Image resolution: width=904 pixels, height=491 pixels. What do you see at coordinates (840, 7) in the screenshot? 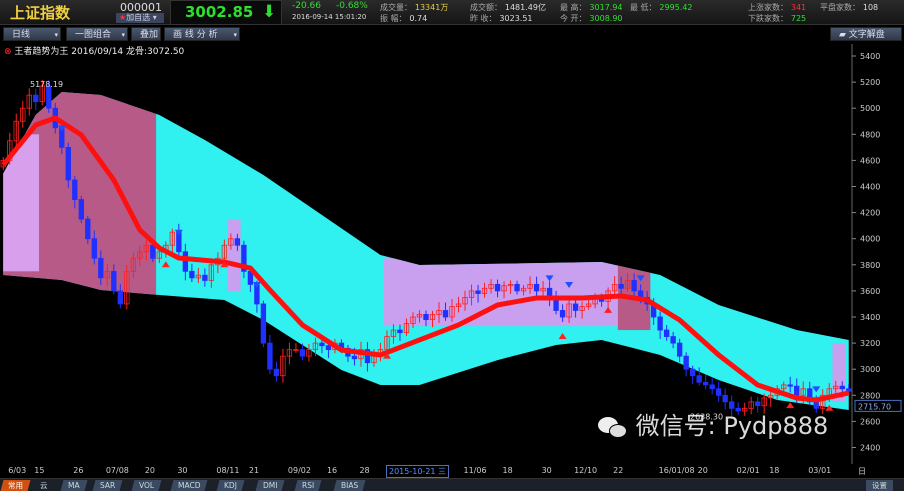
I see `stat-label: 平盘家数：` at bounding box center [840, 7].